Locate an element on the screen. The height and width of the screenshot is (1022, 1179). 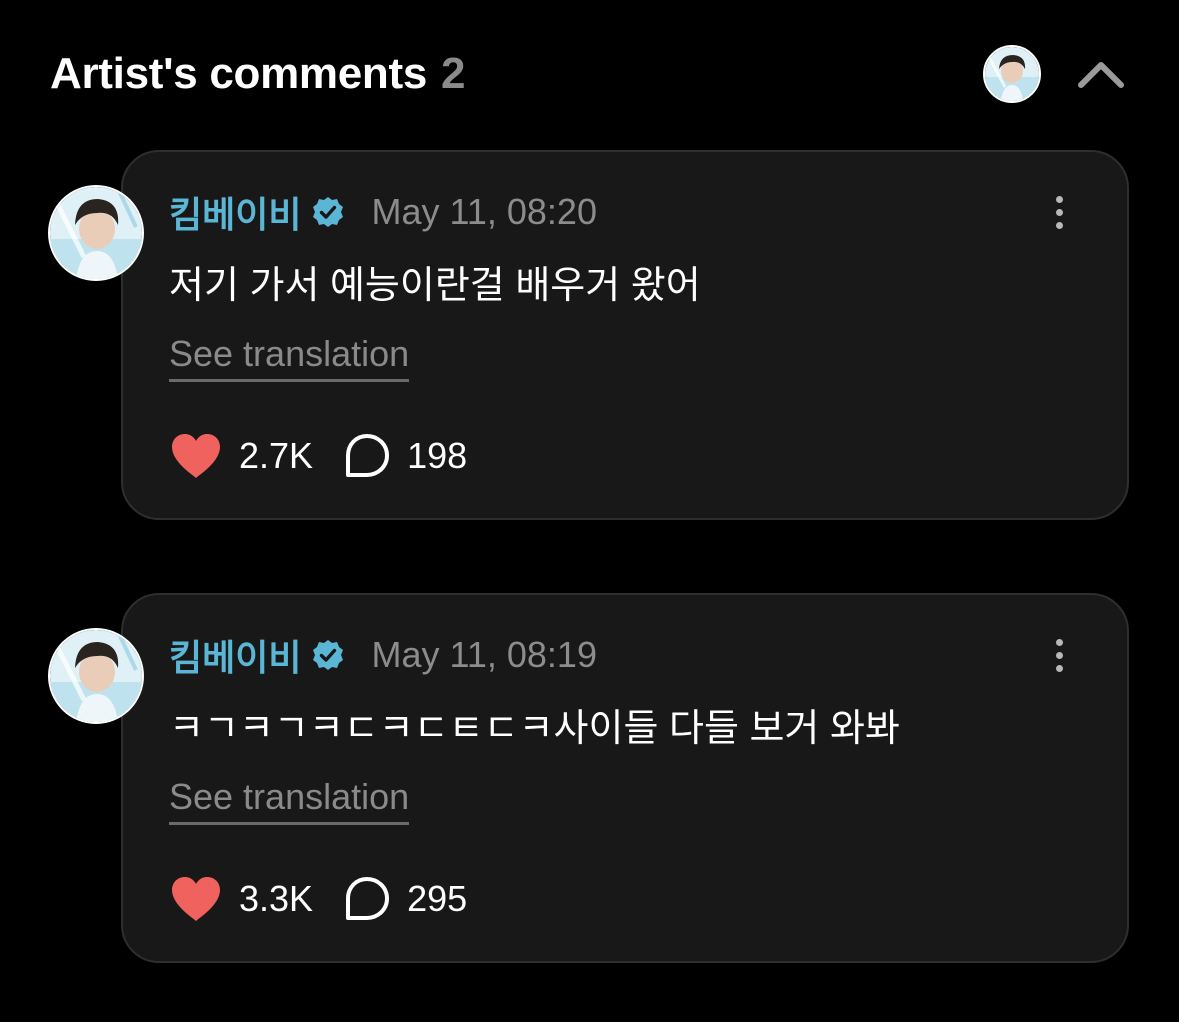
artist-avatar is located at coordinates (1012, 74).